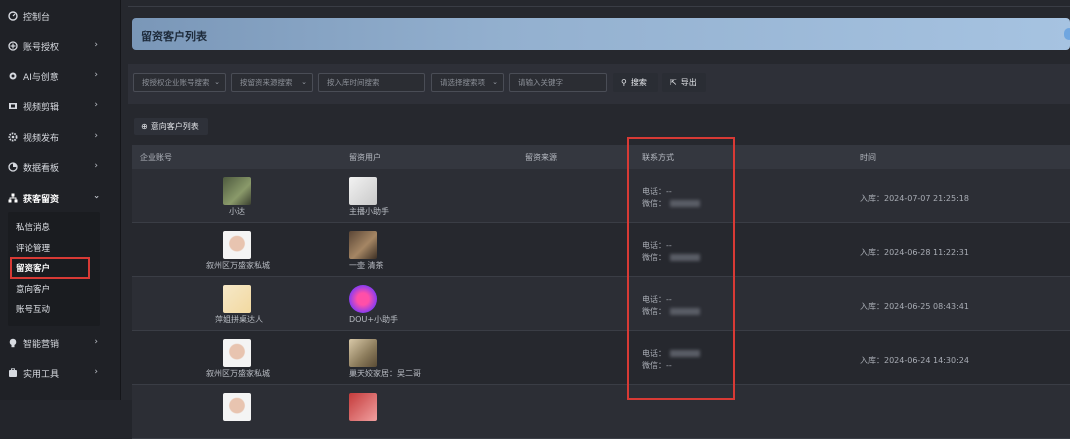  What do you see at coordinates (13, 167) in the screenshot?
I see `chart-icon` at bounding box center [13, 167].